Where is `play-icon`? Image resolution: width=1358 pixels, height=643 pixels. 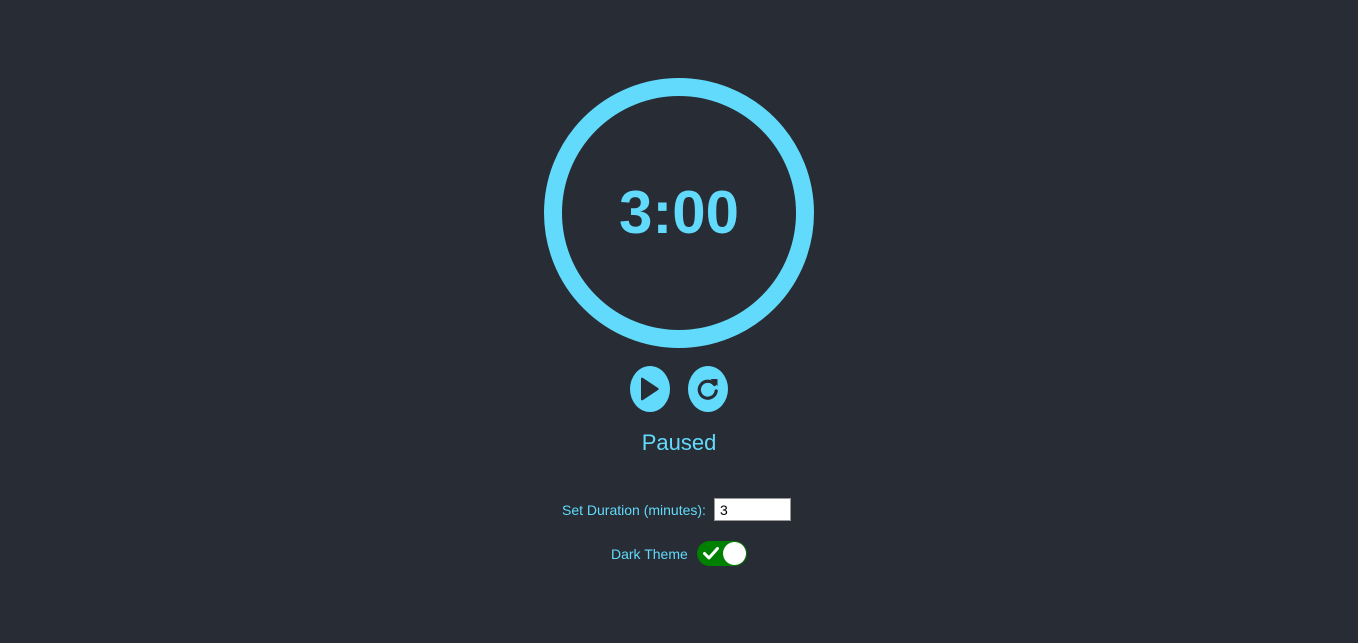 play-icon is located at coordinates (650, 389).